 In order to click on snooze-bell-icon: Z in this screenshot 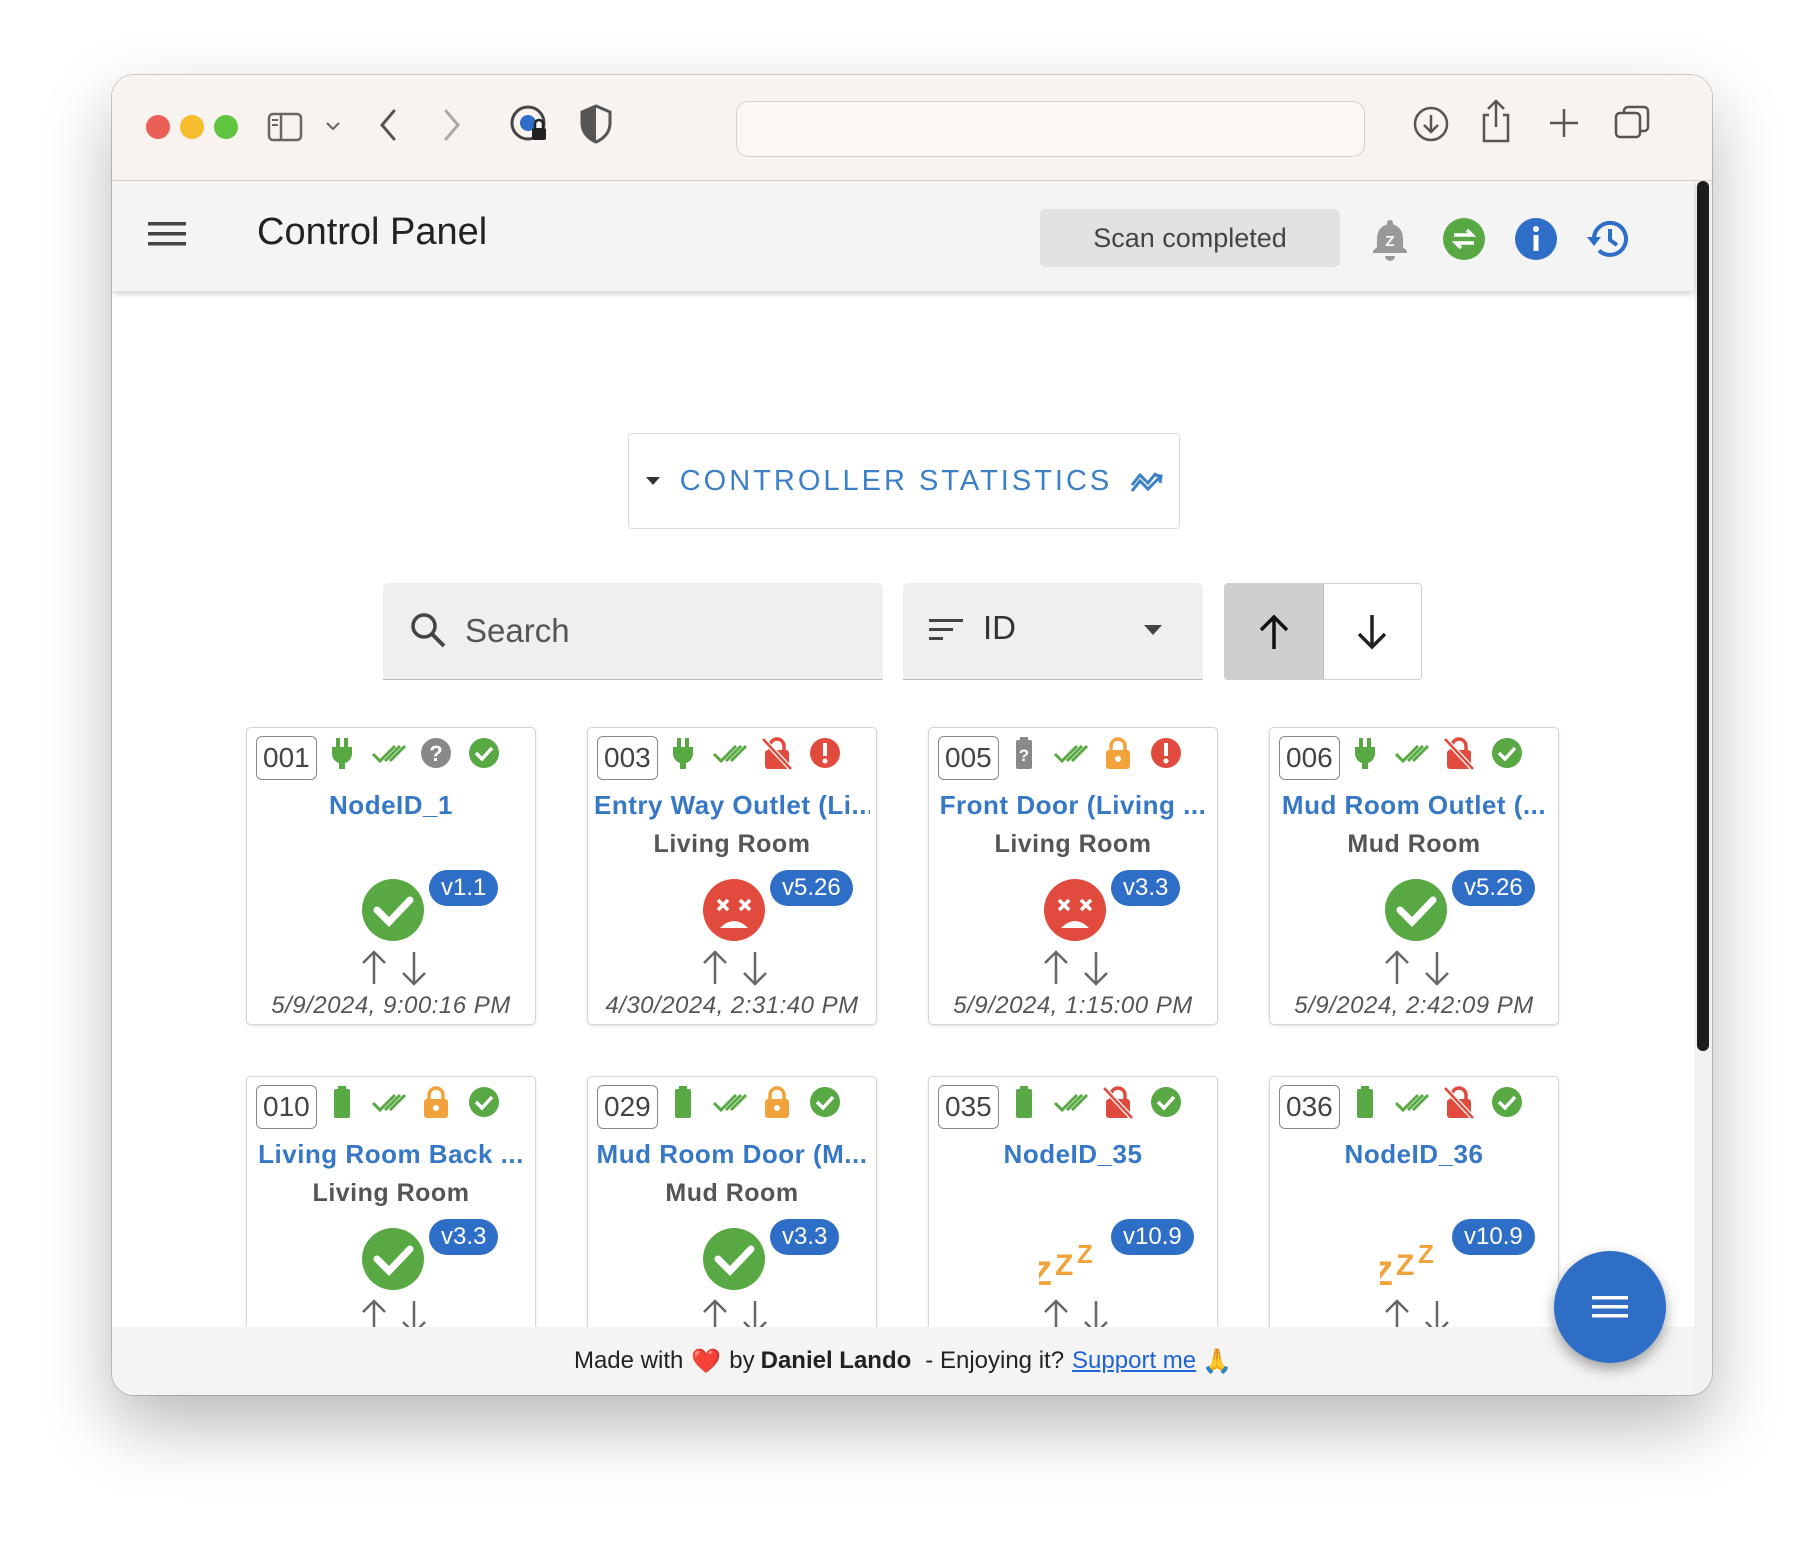, I will do `click(1390, 239)`.